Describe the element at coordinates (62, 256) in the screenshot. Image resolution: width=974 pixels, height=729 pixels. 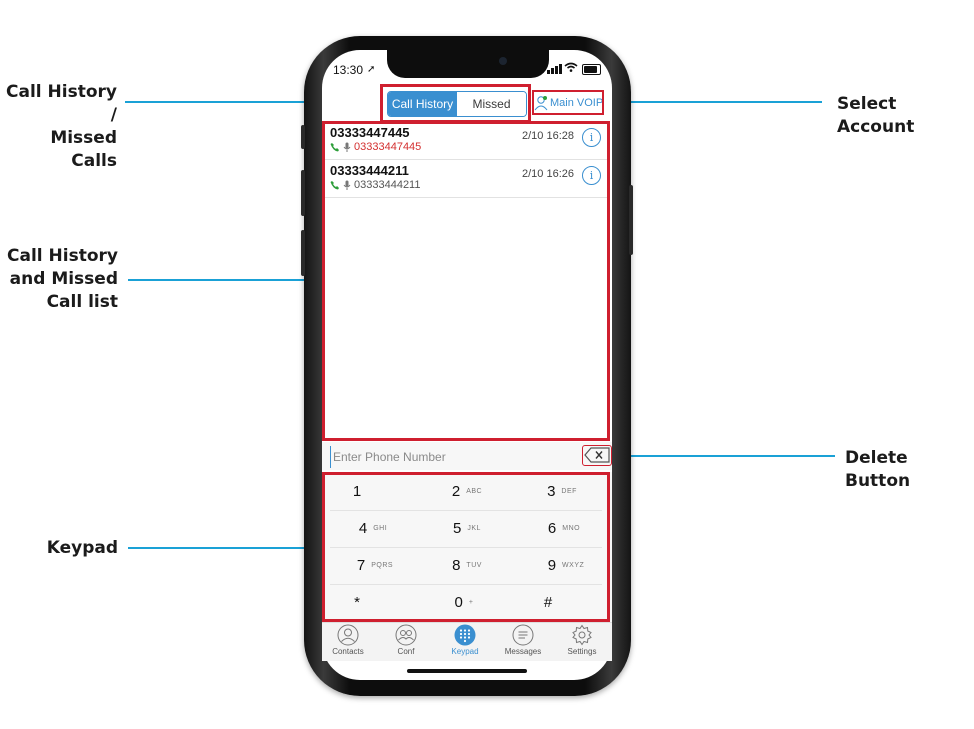
I see `annotation-line: Call History` at that location.